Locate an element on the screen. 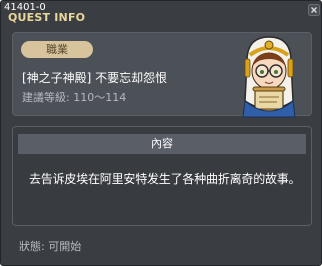  job-badge: 職業 is located at coordinates (57, 49).